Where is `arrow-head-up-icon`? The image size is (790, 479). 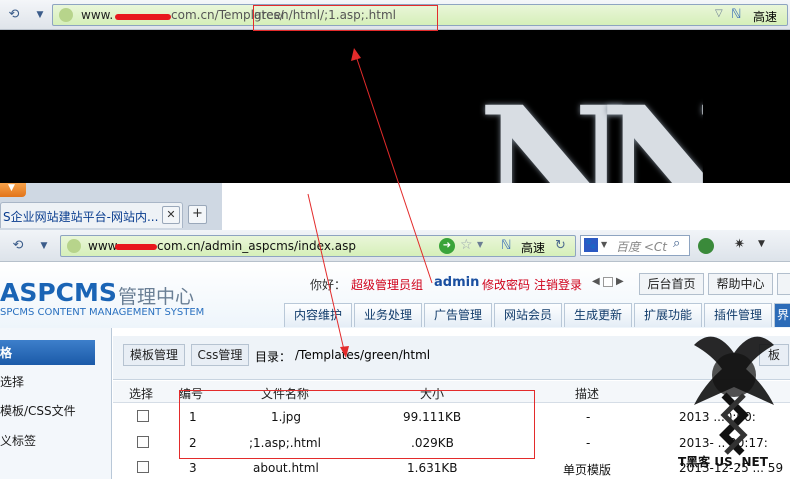
arrow-head-up-icon is located at coordinates (356, 54).